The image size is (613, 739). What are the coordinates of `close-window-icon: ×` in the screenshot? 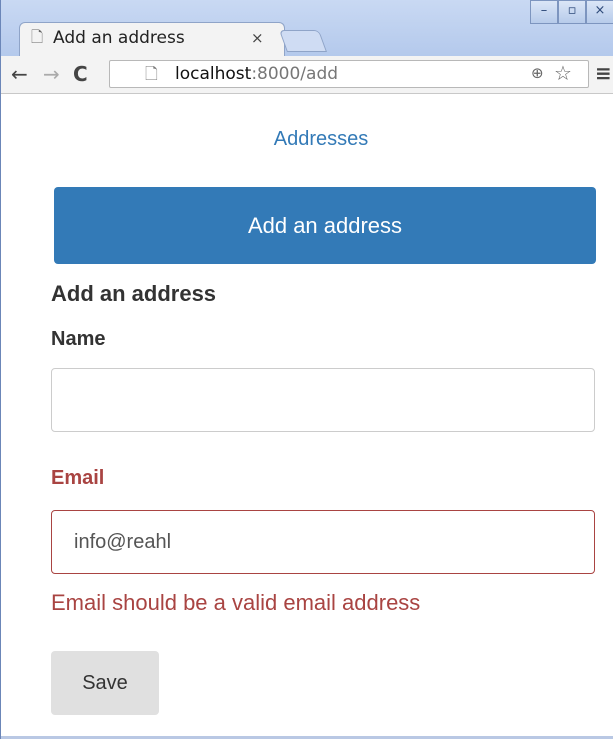 It's located at (599, 12).